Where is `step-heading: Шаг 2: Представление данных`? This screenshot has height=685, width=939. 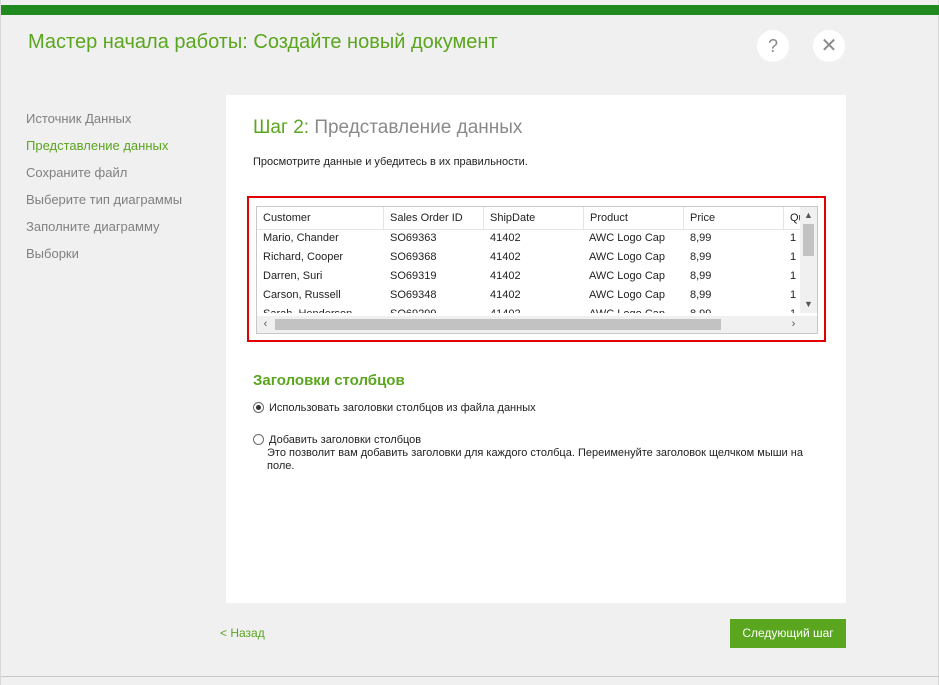
step-heading: Шаг 2: Представление данных is located at coordinates (387, 128).